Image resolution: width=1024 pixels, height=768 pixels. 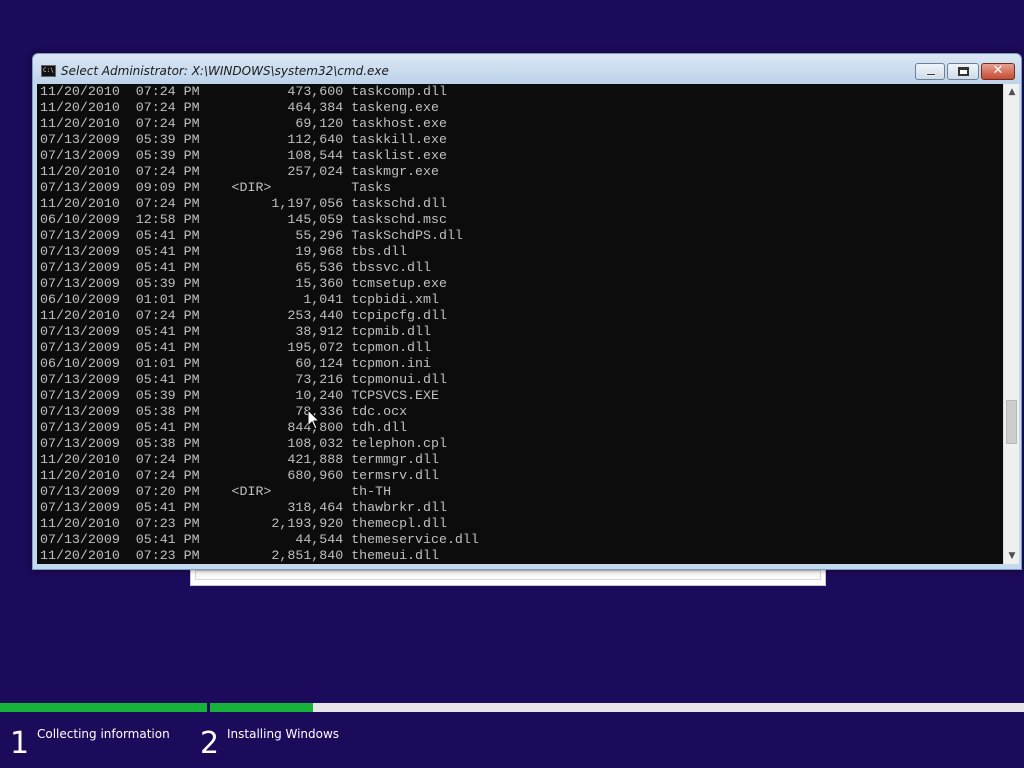 What do you see at coordinates (239, 475) in the screenshot?
I see `console-line: 11/20/2010 07:24 PM 680,960 termsrv.dll` at bounding box center [239, 475].